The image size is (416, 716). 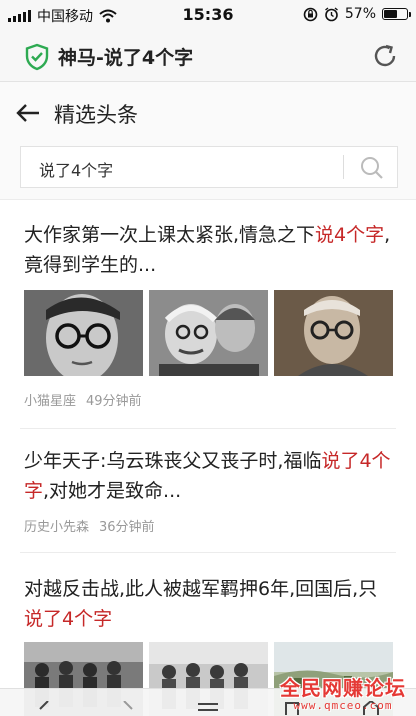 What do you see at coordinates (208, 708) in the screenshot?
I see `menu-icon` at bounding box center [208, 708].